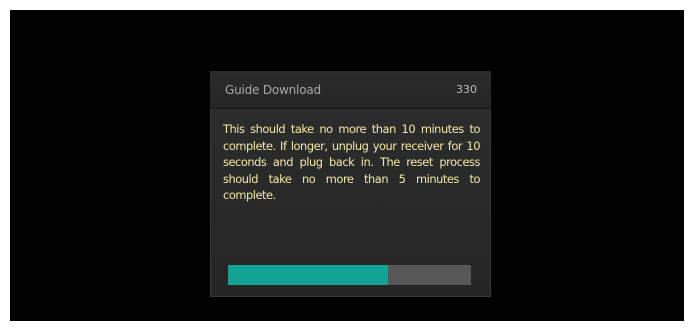  I want to click on download-progress-fill, so click(308, 275).